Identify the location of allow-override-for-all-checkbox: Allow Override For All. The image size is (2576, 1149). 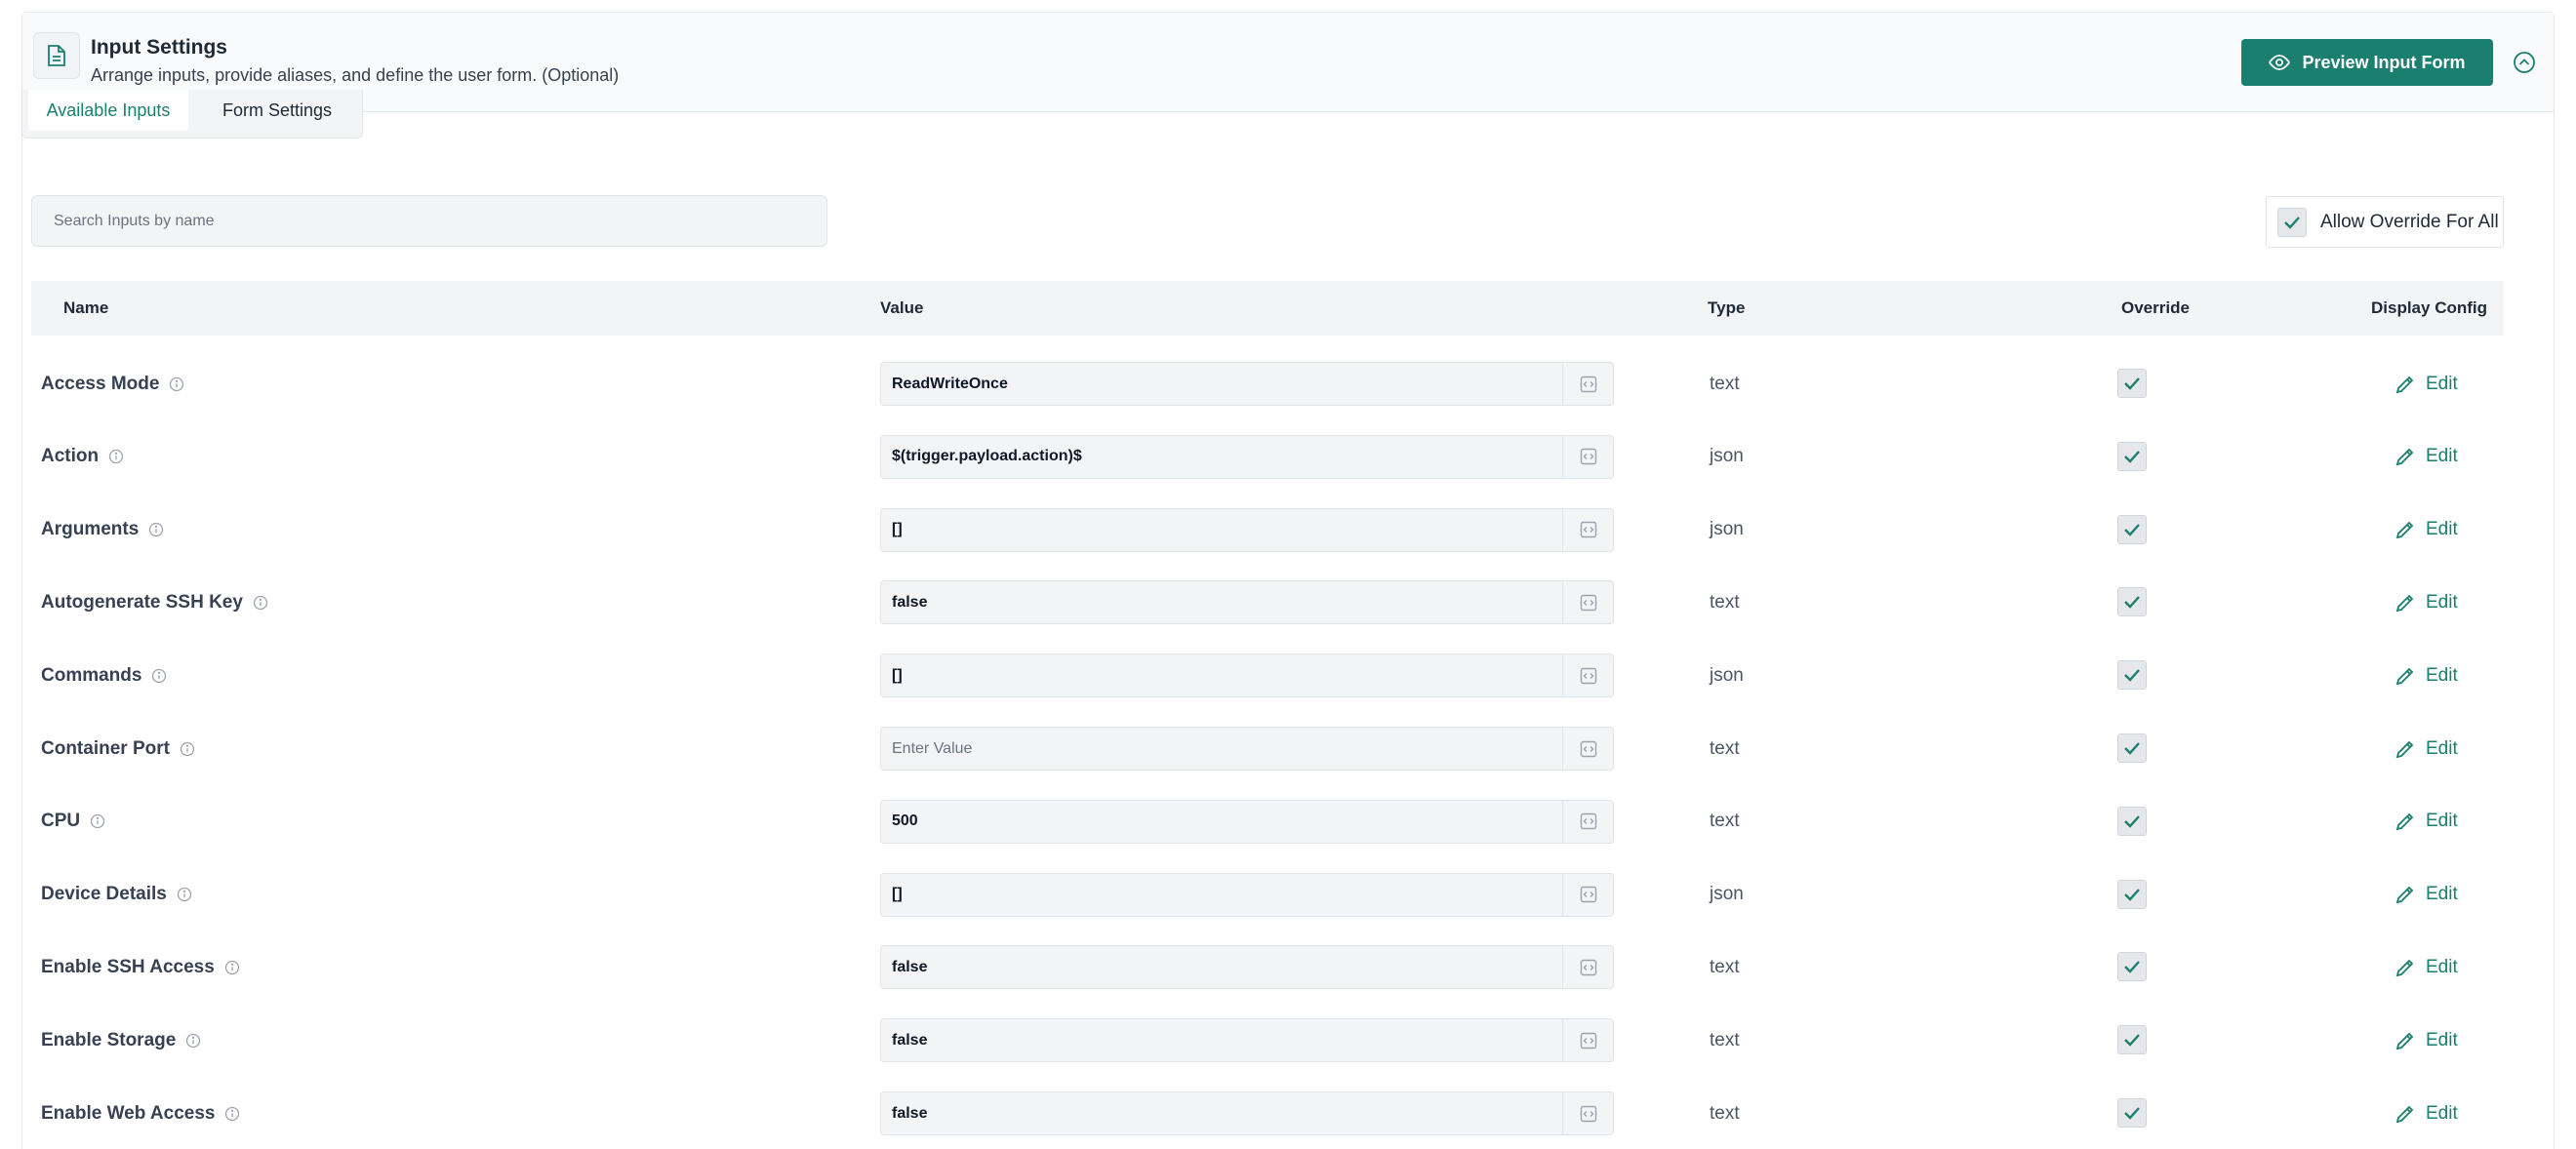
(2385, 222).